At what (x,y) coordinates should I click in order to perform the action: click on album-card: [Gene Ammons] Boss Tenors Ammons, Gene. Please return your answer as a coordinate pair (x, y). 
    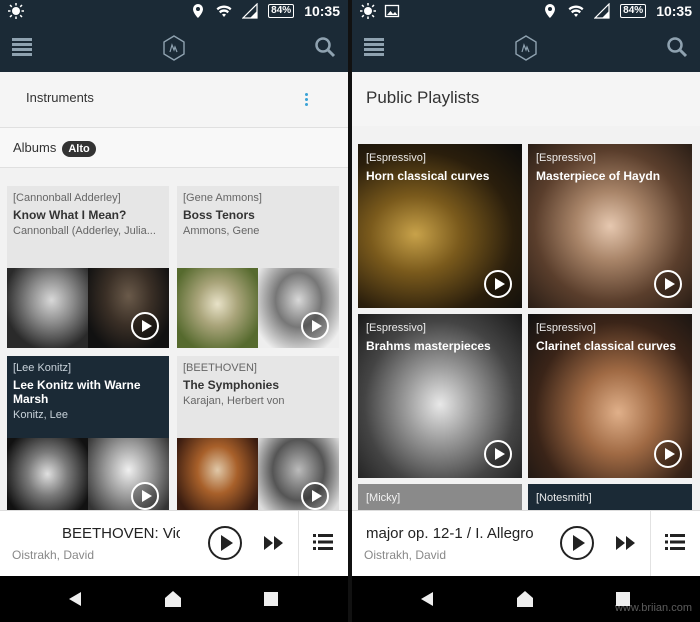
    Looking at the image, I should click on (258, 267).